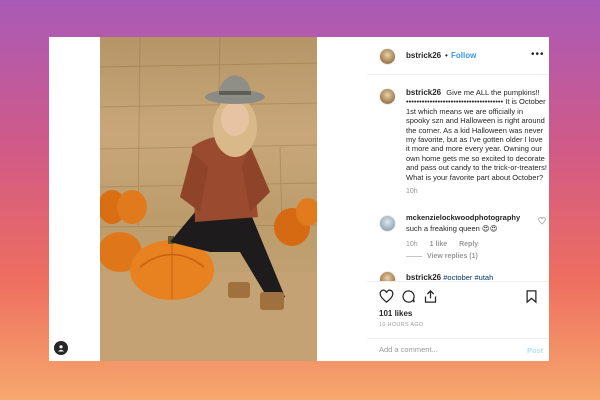 The height and width of the screenshot is (400, 600). I want to click on add-comment-bar: Post, so click(458, 349).